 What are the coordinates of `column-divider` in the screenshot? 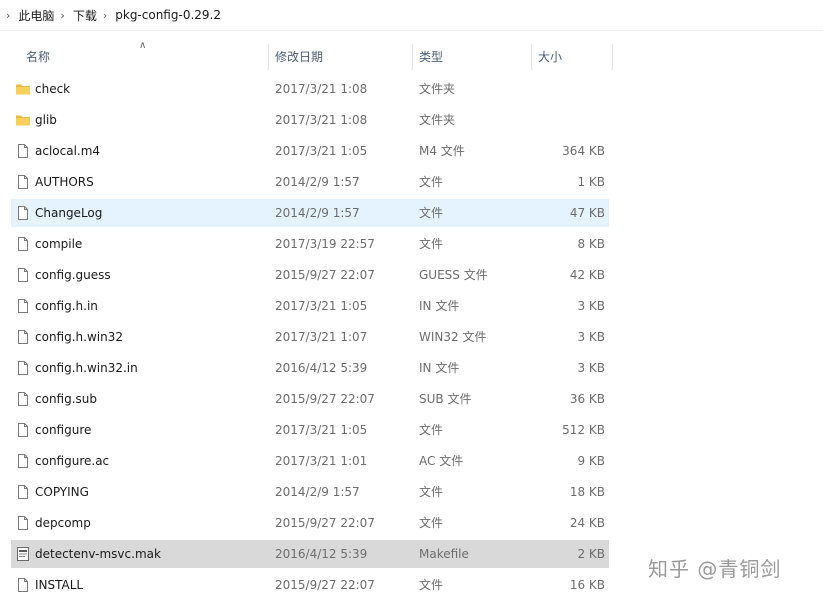 It's located at (612, 57).